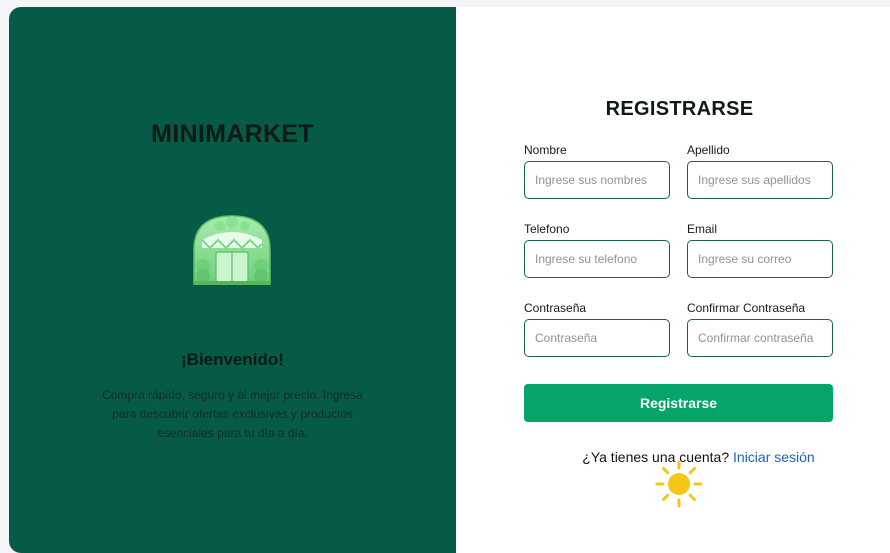 The width and height of the screenshot is (890, 553). What do you see at coordinates (760, 259) in the screenshot?
I see `email-input` at bounding box center [760, 259].